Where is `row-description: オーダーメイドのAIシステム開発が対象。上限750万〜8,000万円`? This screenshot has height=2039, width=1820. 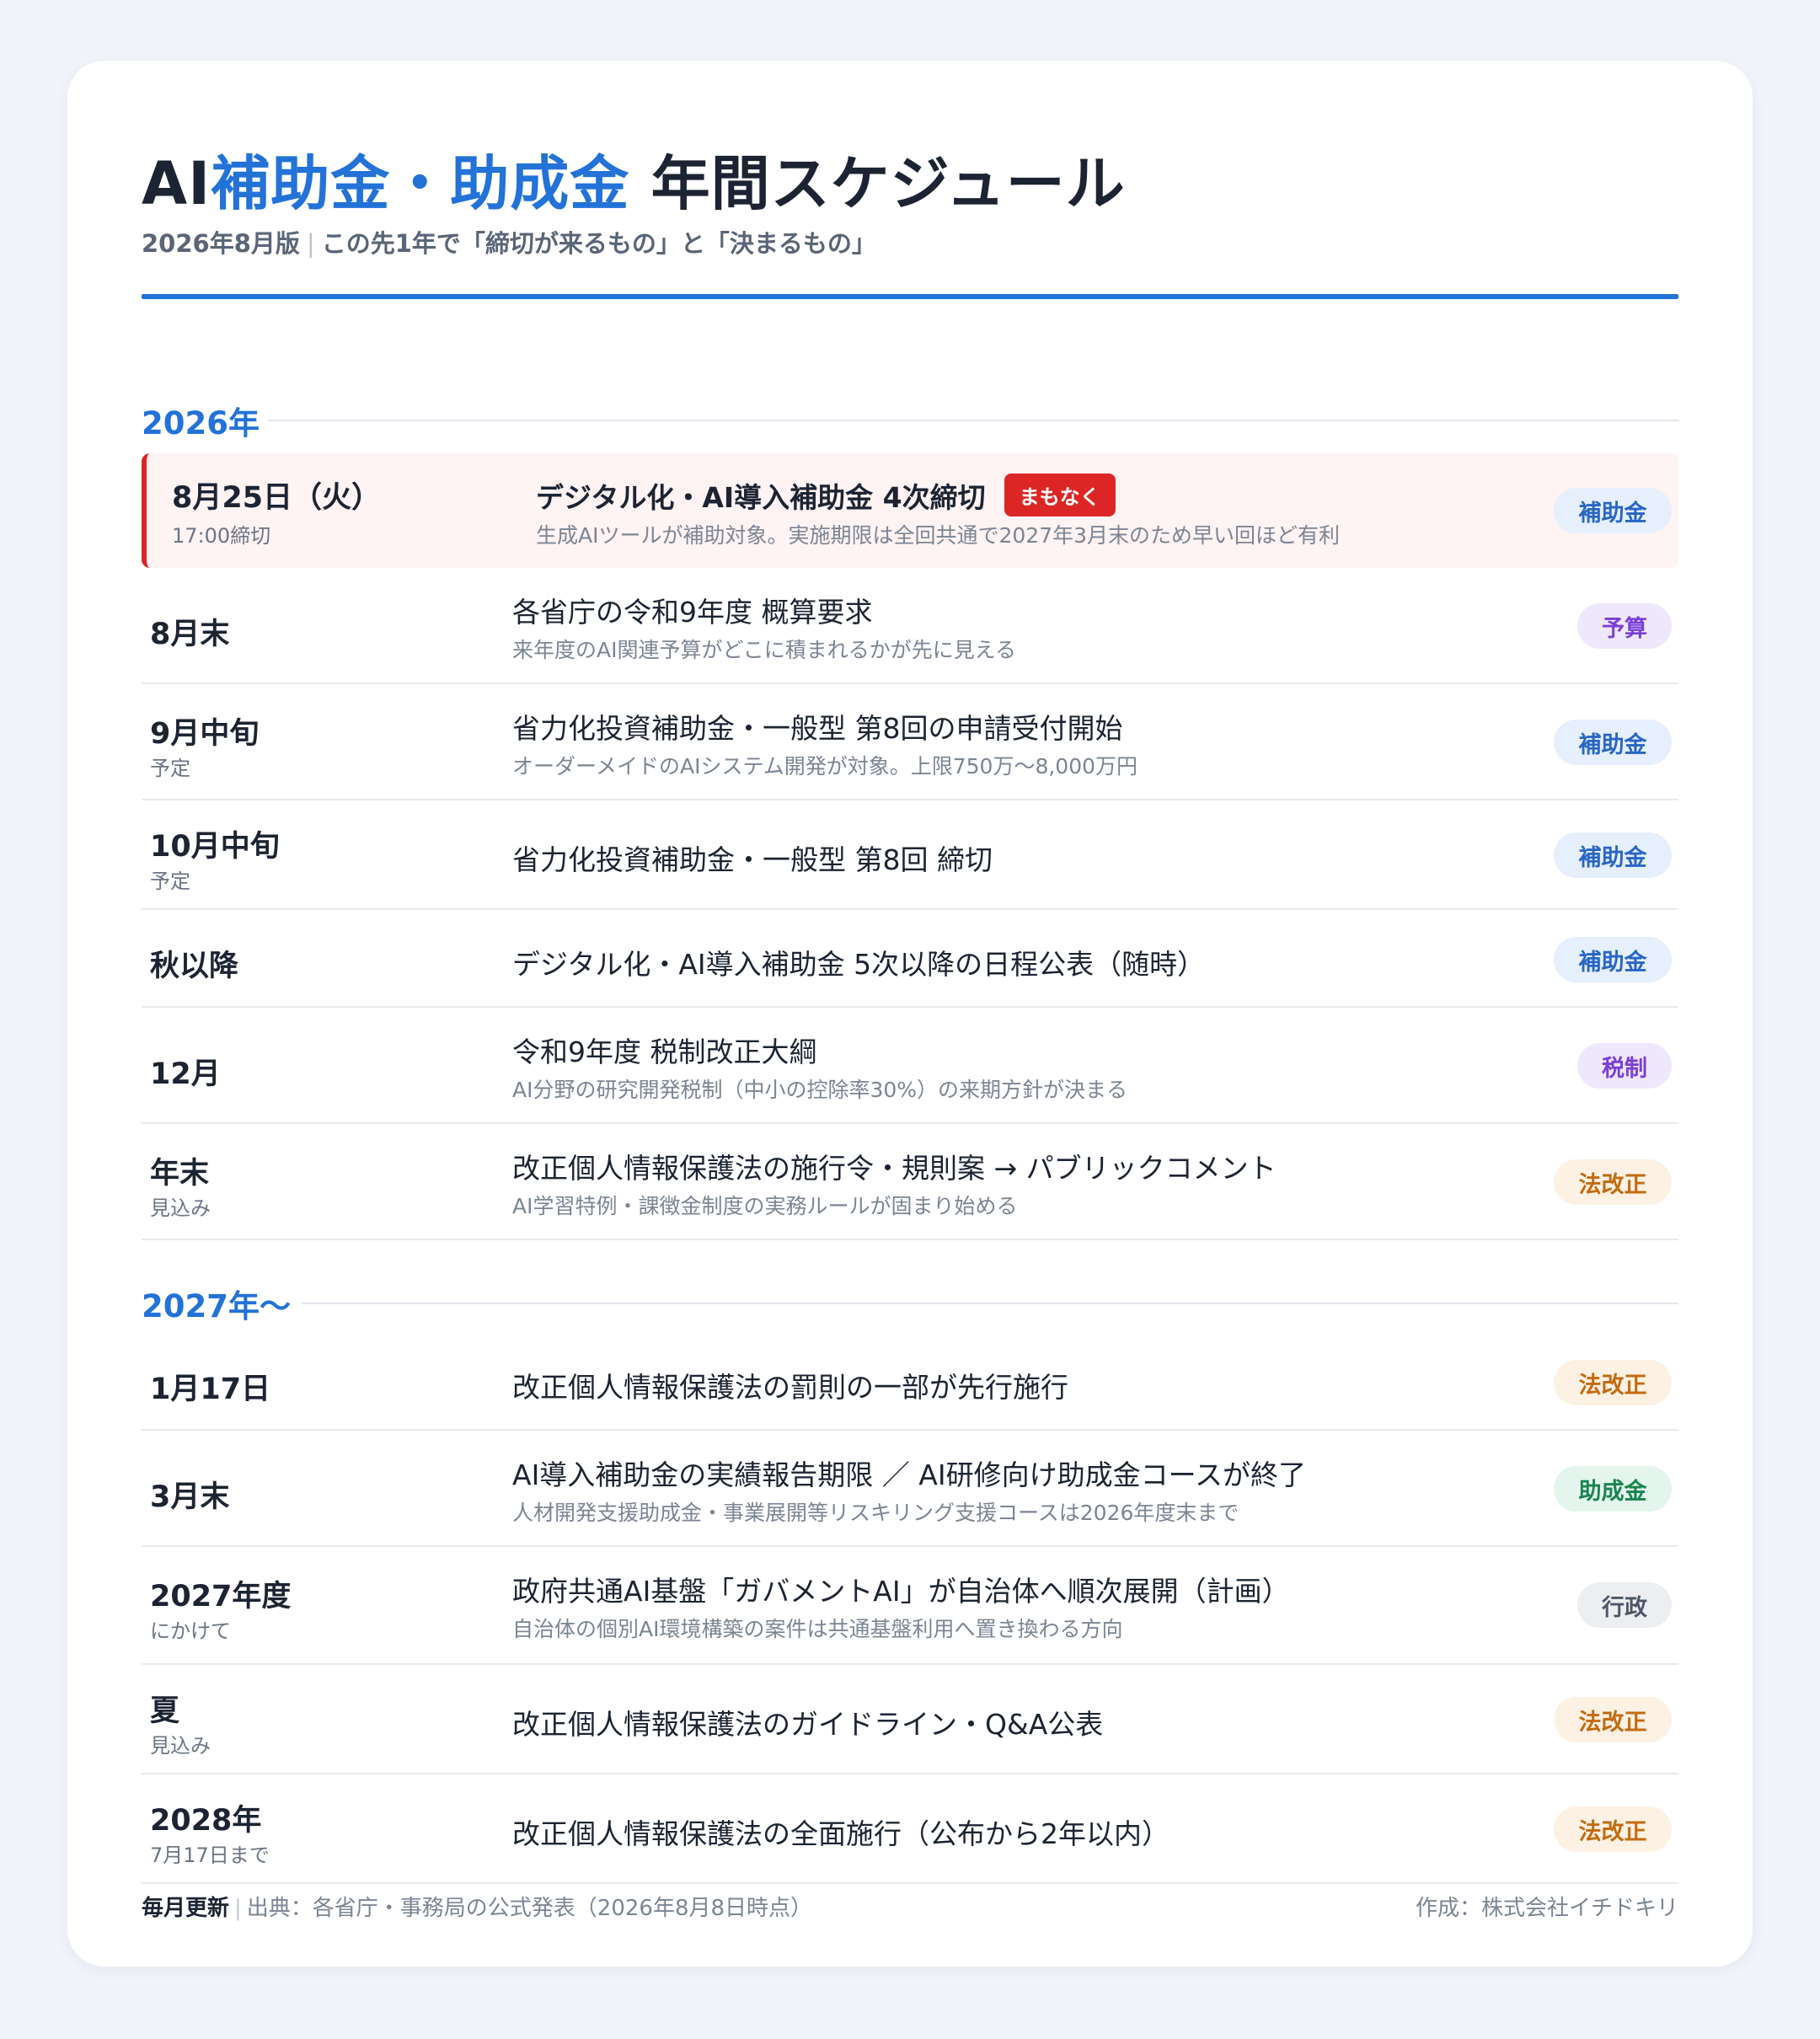
row-description: オーダーメイドのAIシステム開発が対象。上限750万〜8,000万円 is located at coordinates (825, 766).